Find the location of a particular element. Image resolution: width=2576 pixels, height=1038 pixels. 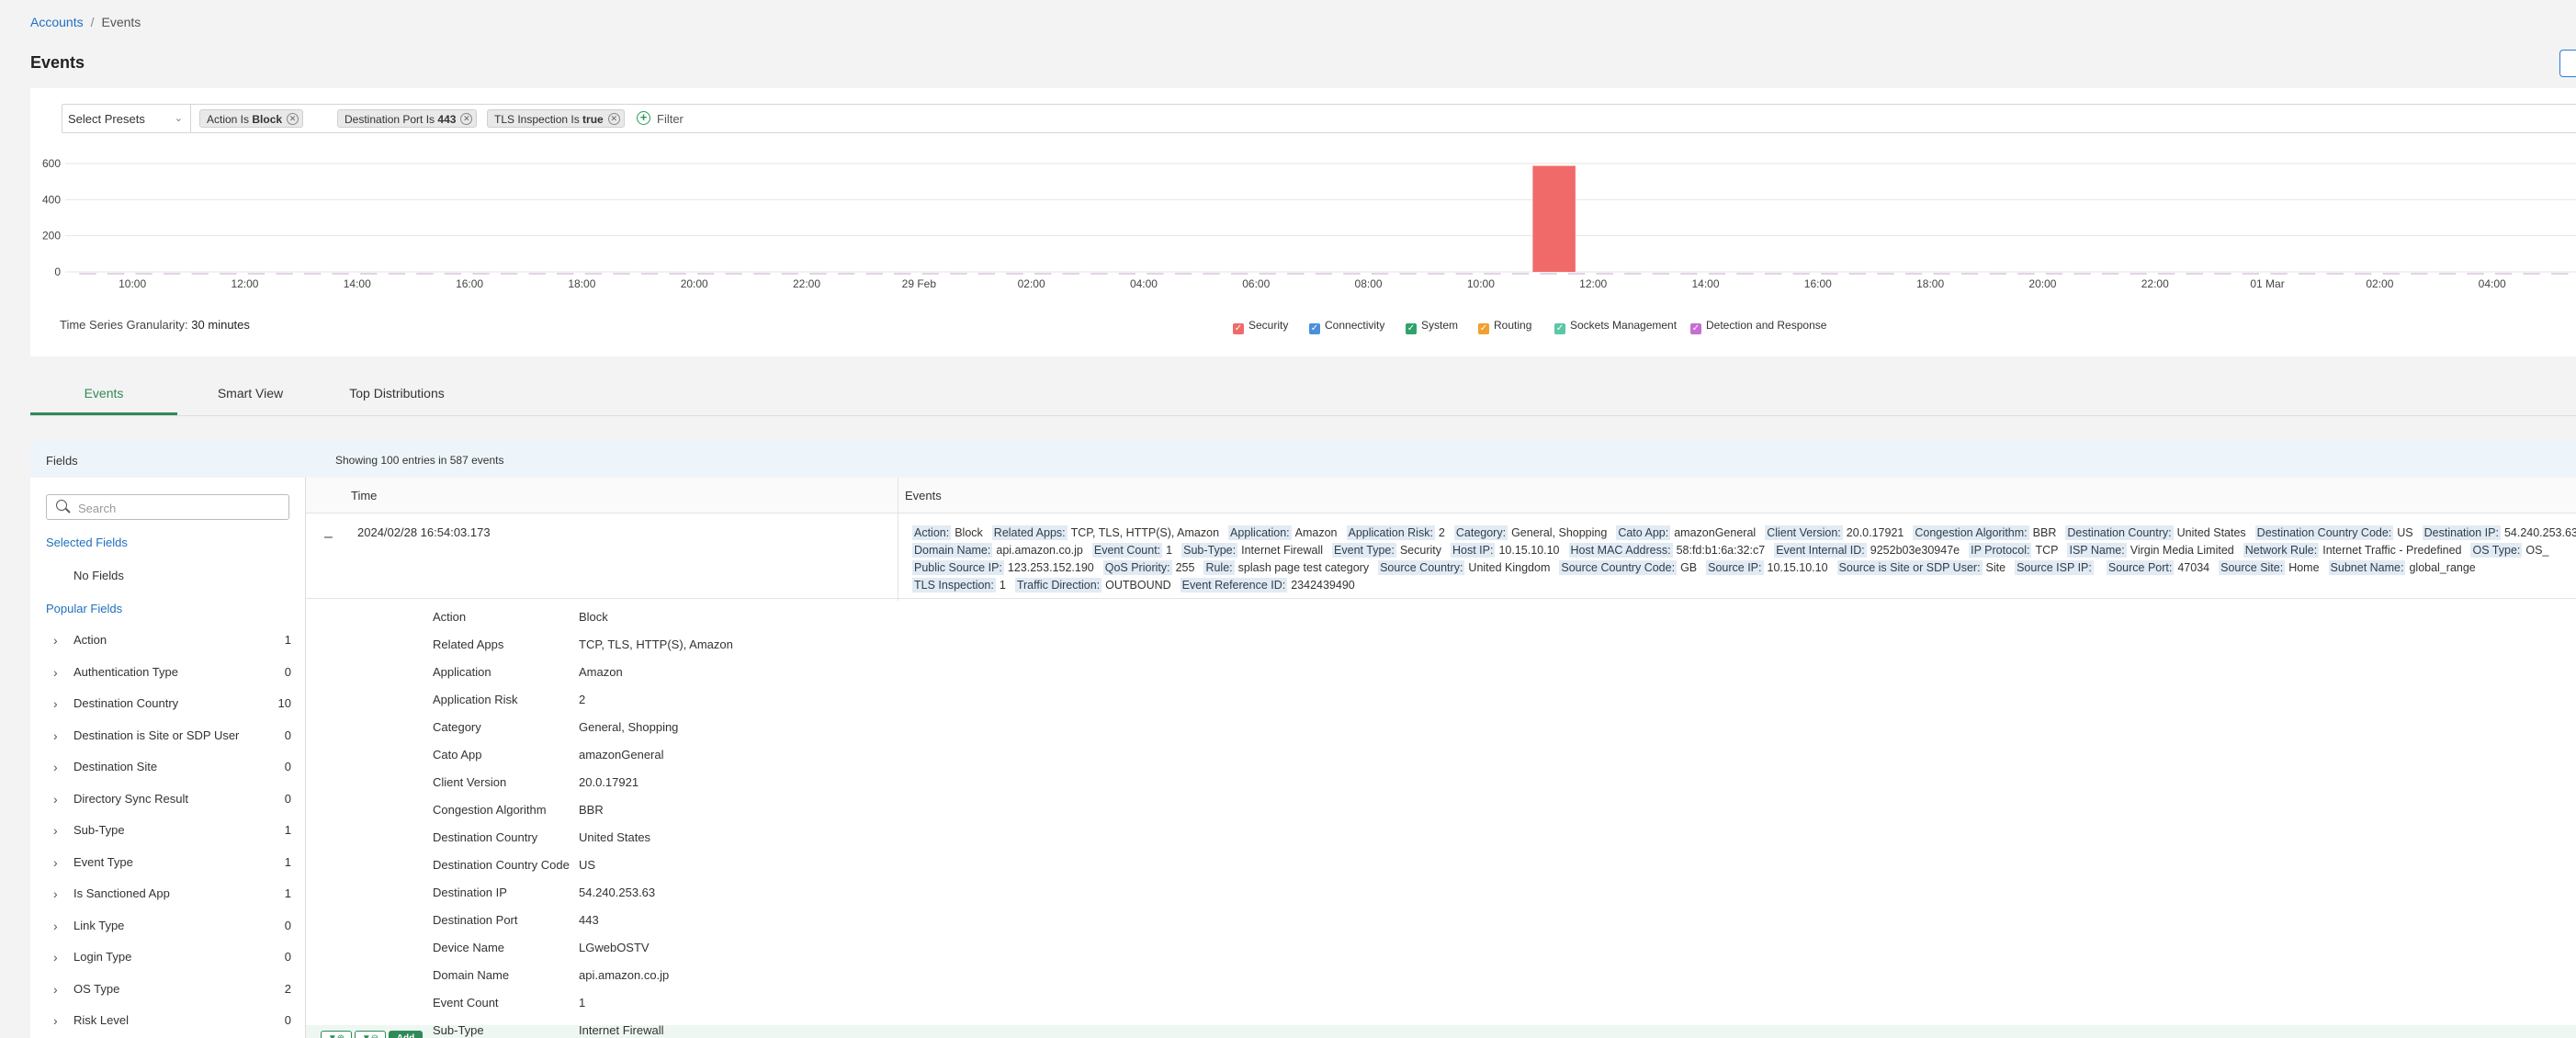

event-key: Client Version: is located at coordinates (1804, 532).